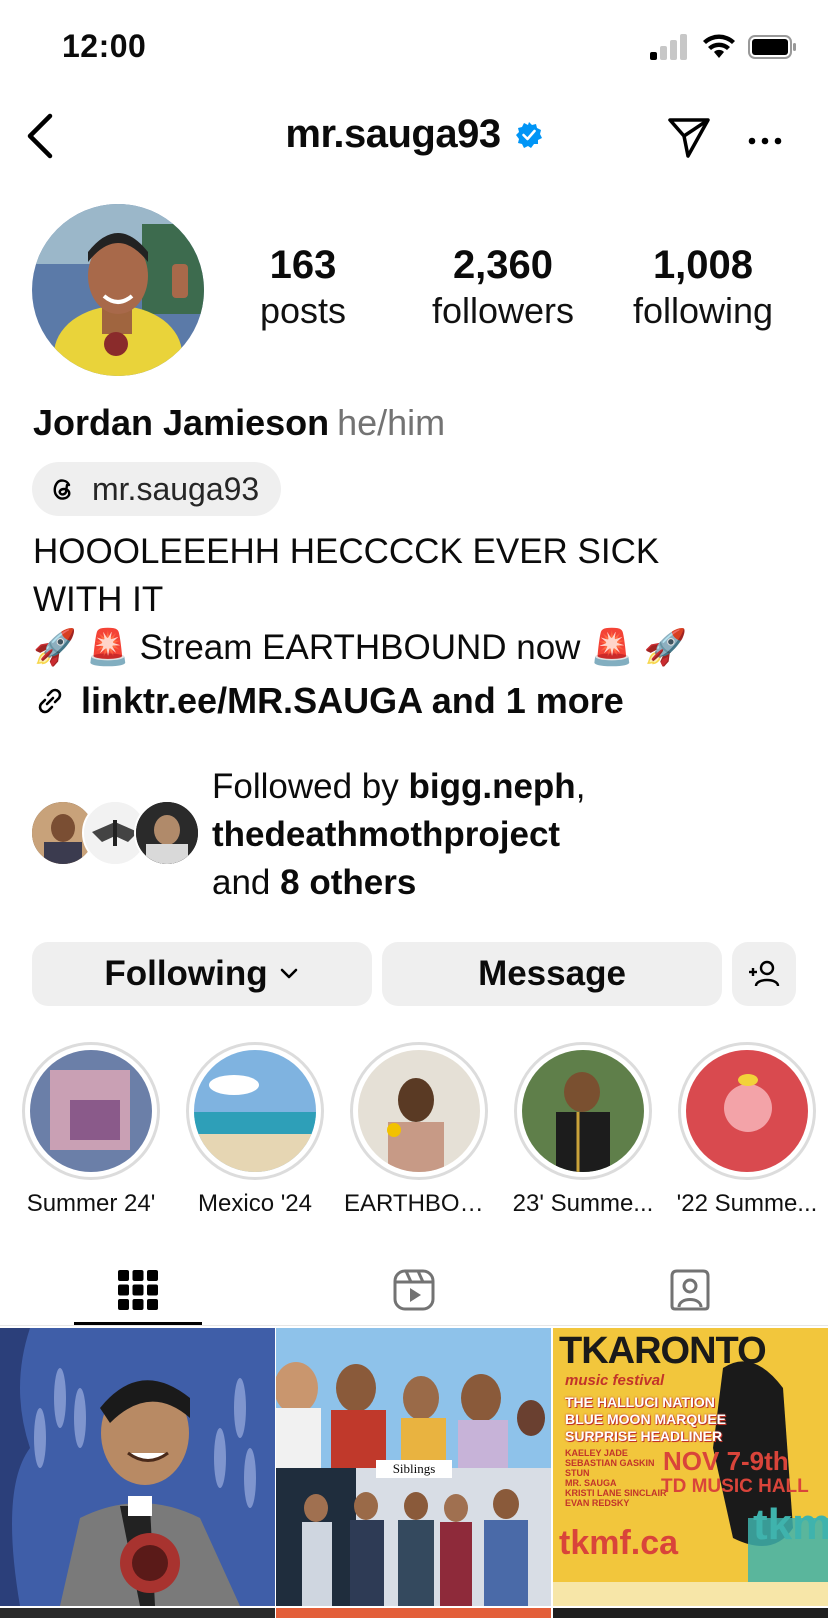  I want to click on poster-date: NOV 7-9th, so click(726, 1461).